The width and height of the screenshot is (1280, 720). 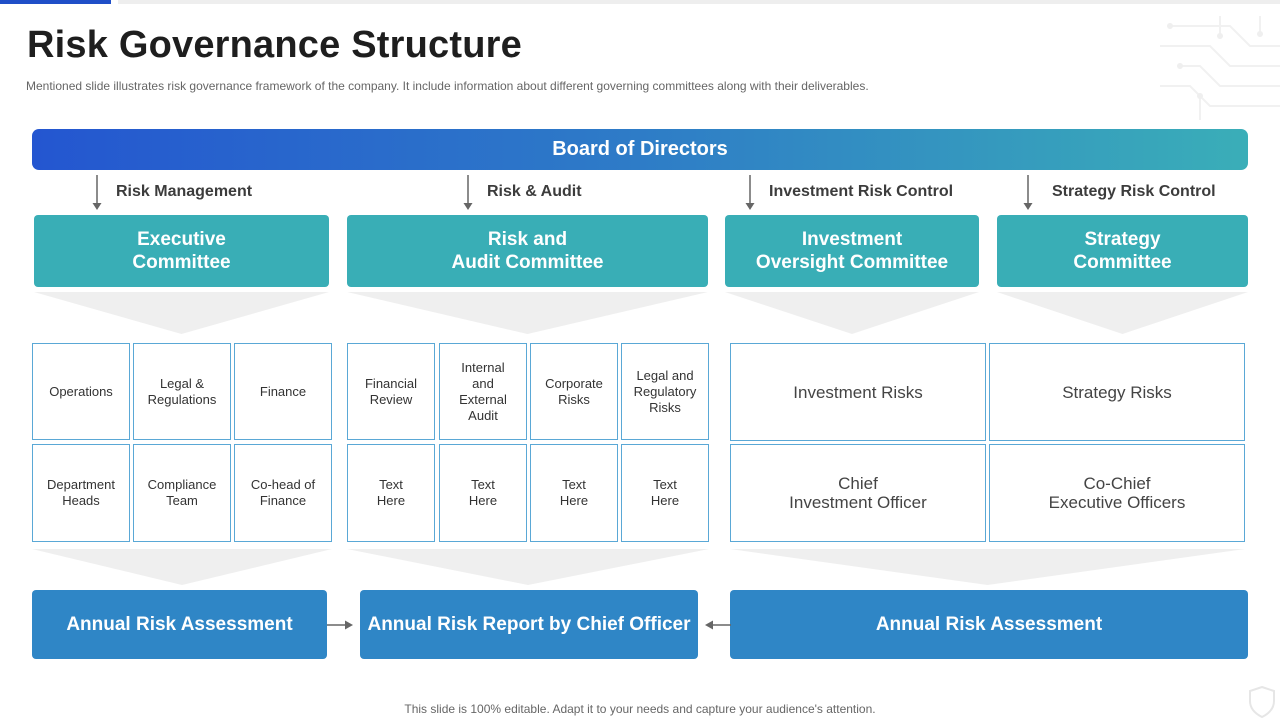 What do you see at coordinates (699, 2) in the screenshot?
I see `top-divider` at bounding box center [699, 2].